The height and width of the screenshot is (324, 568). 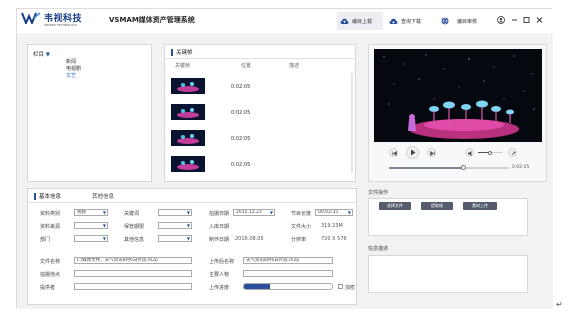 I want to click on source-select: ▼, so click(x=91, y=225).